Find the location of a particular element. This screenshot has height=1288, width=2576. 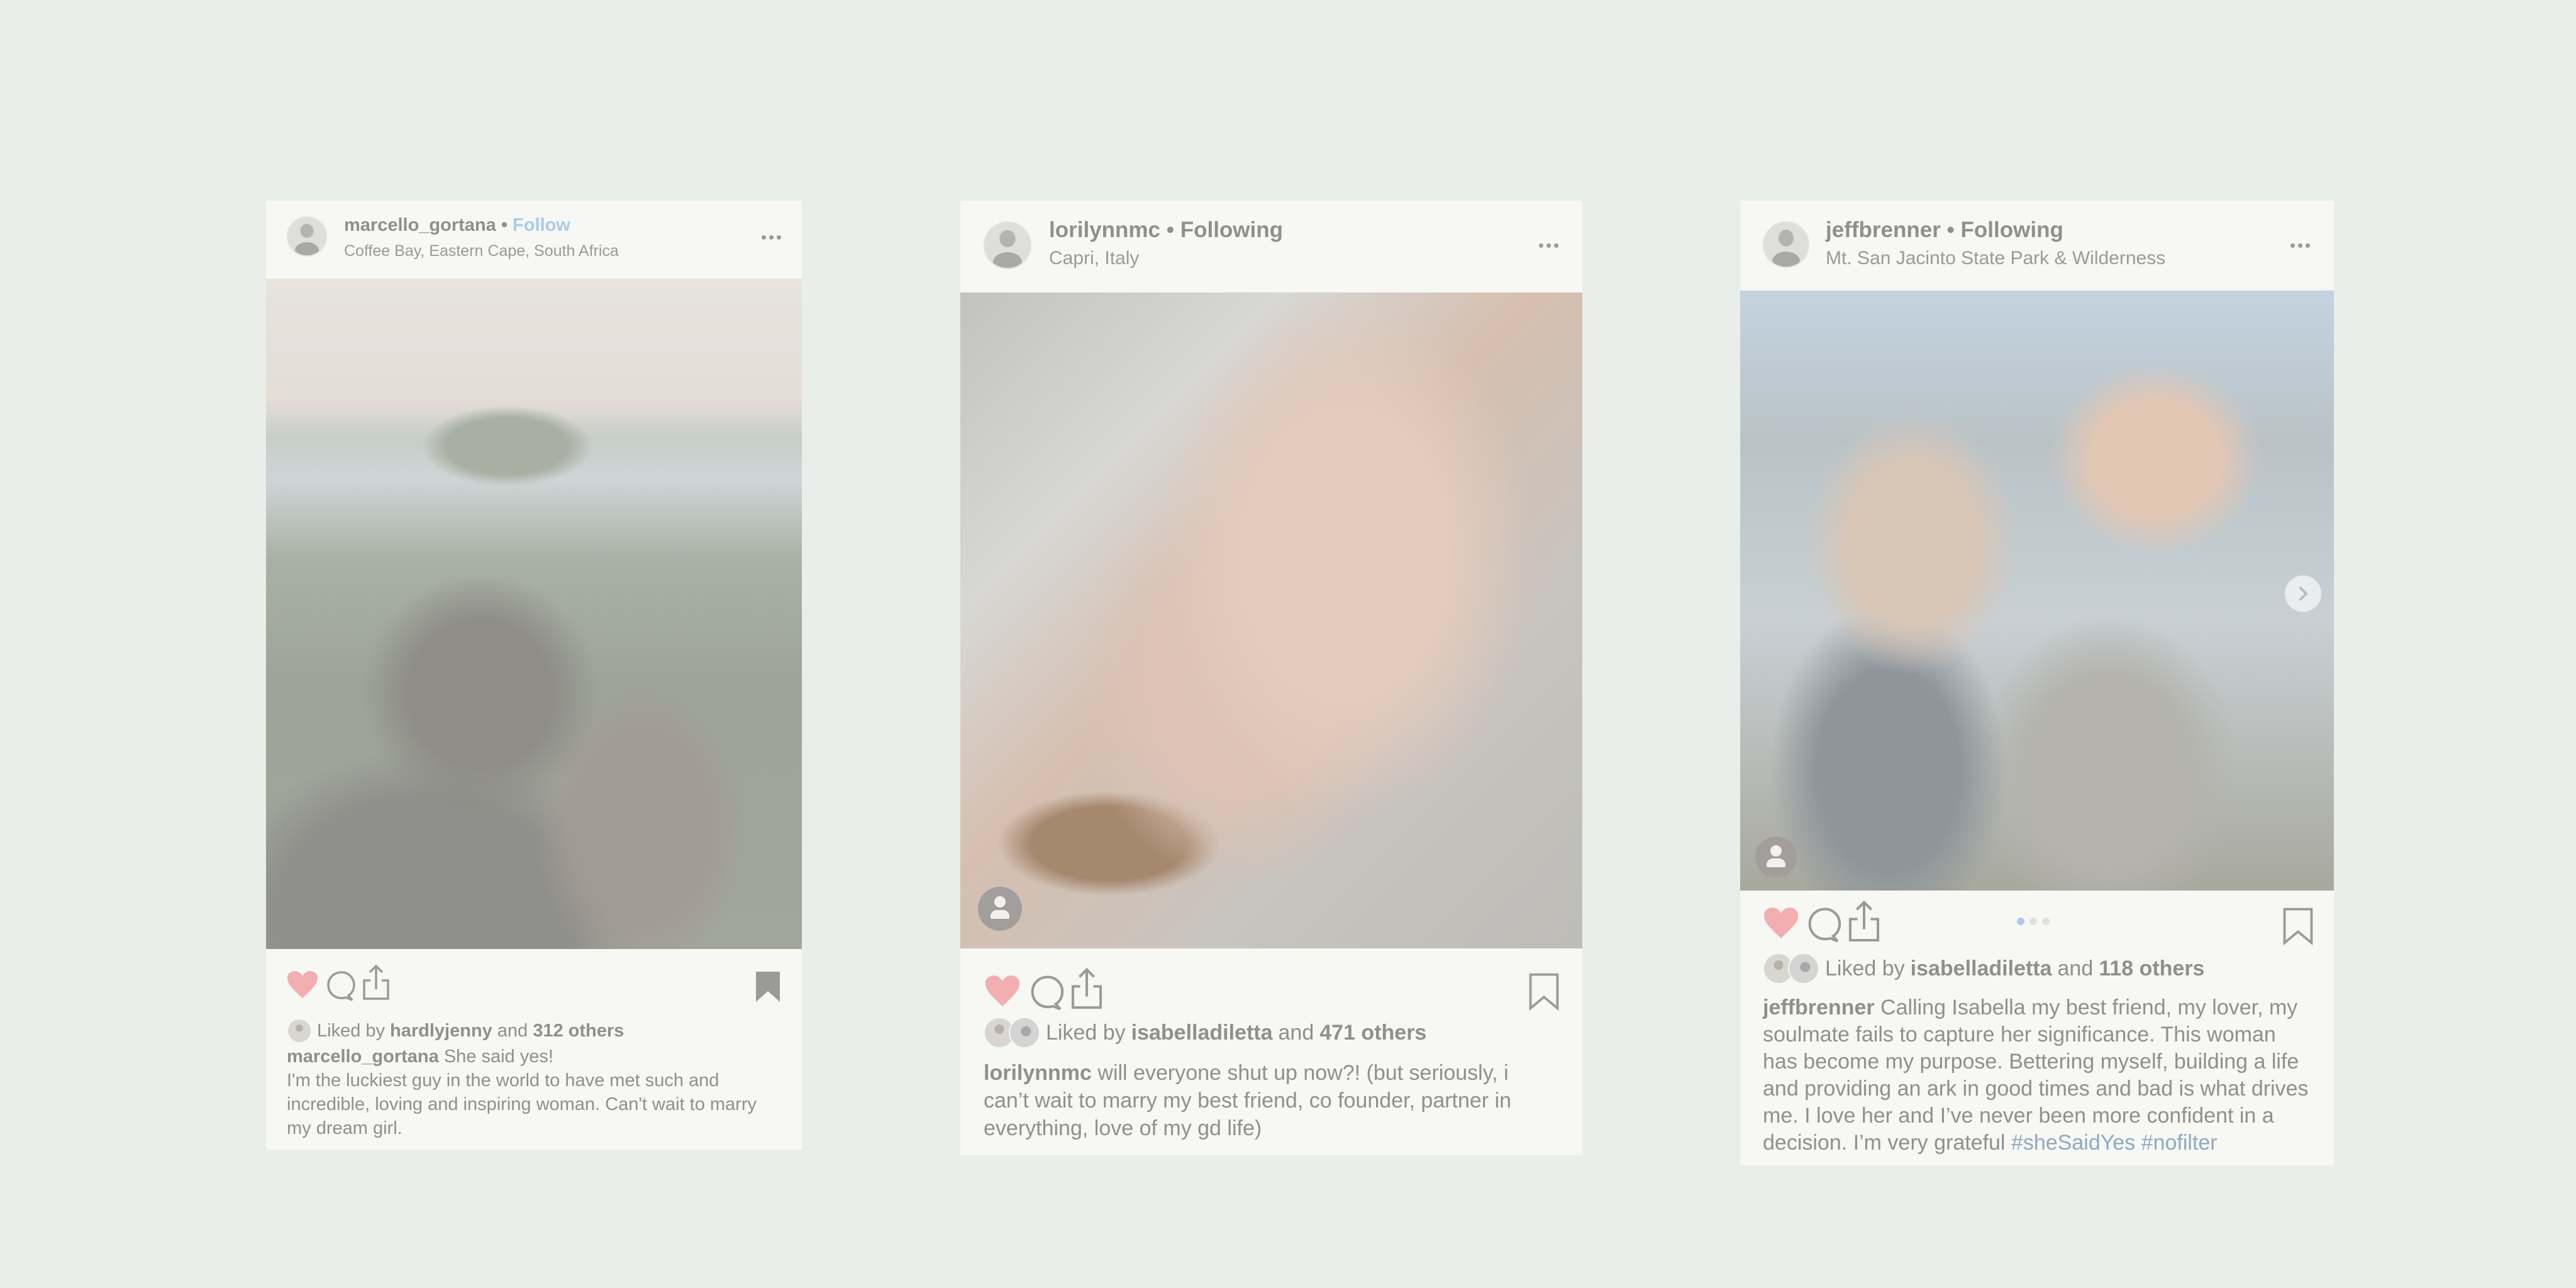

likes-count: 118 others is located at coordinates (2151, 969).